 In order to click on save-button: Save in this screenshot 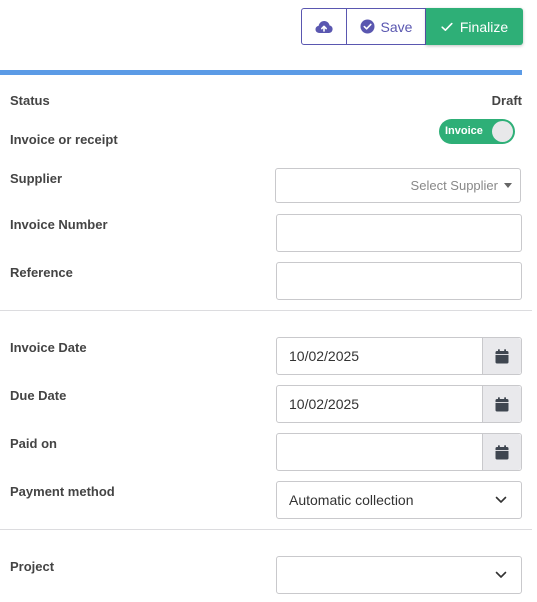, I will do `click(386, 26)`.